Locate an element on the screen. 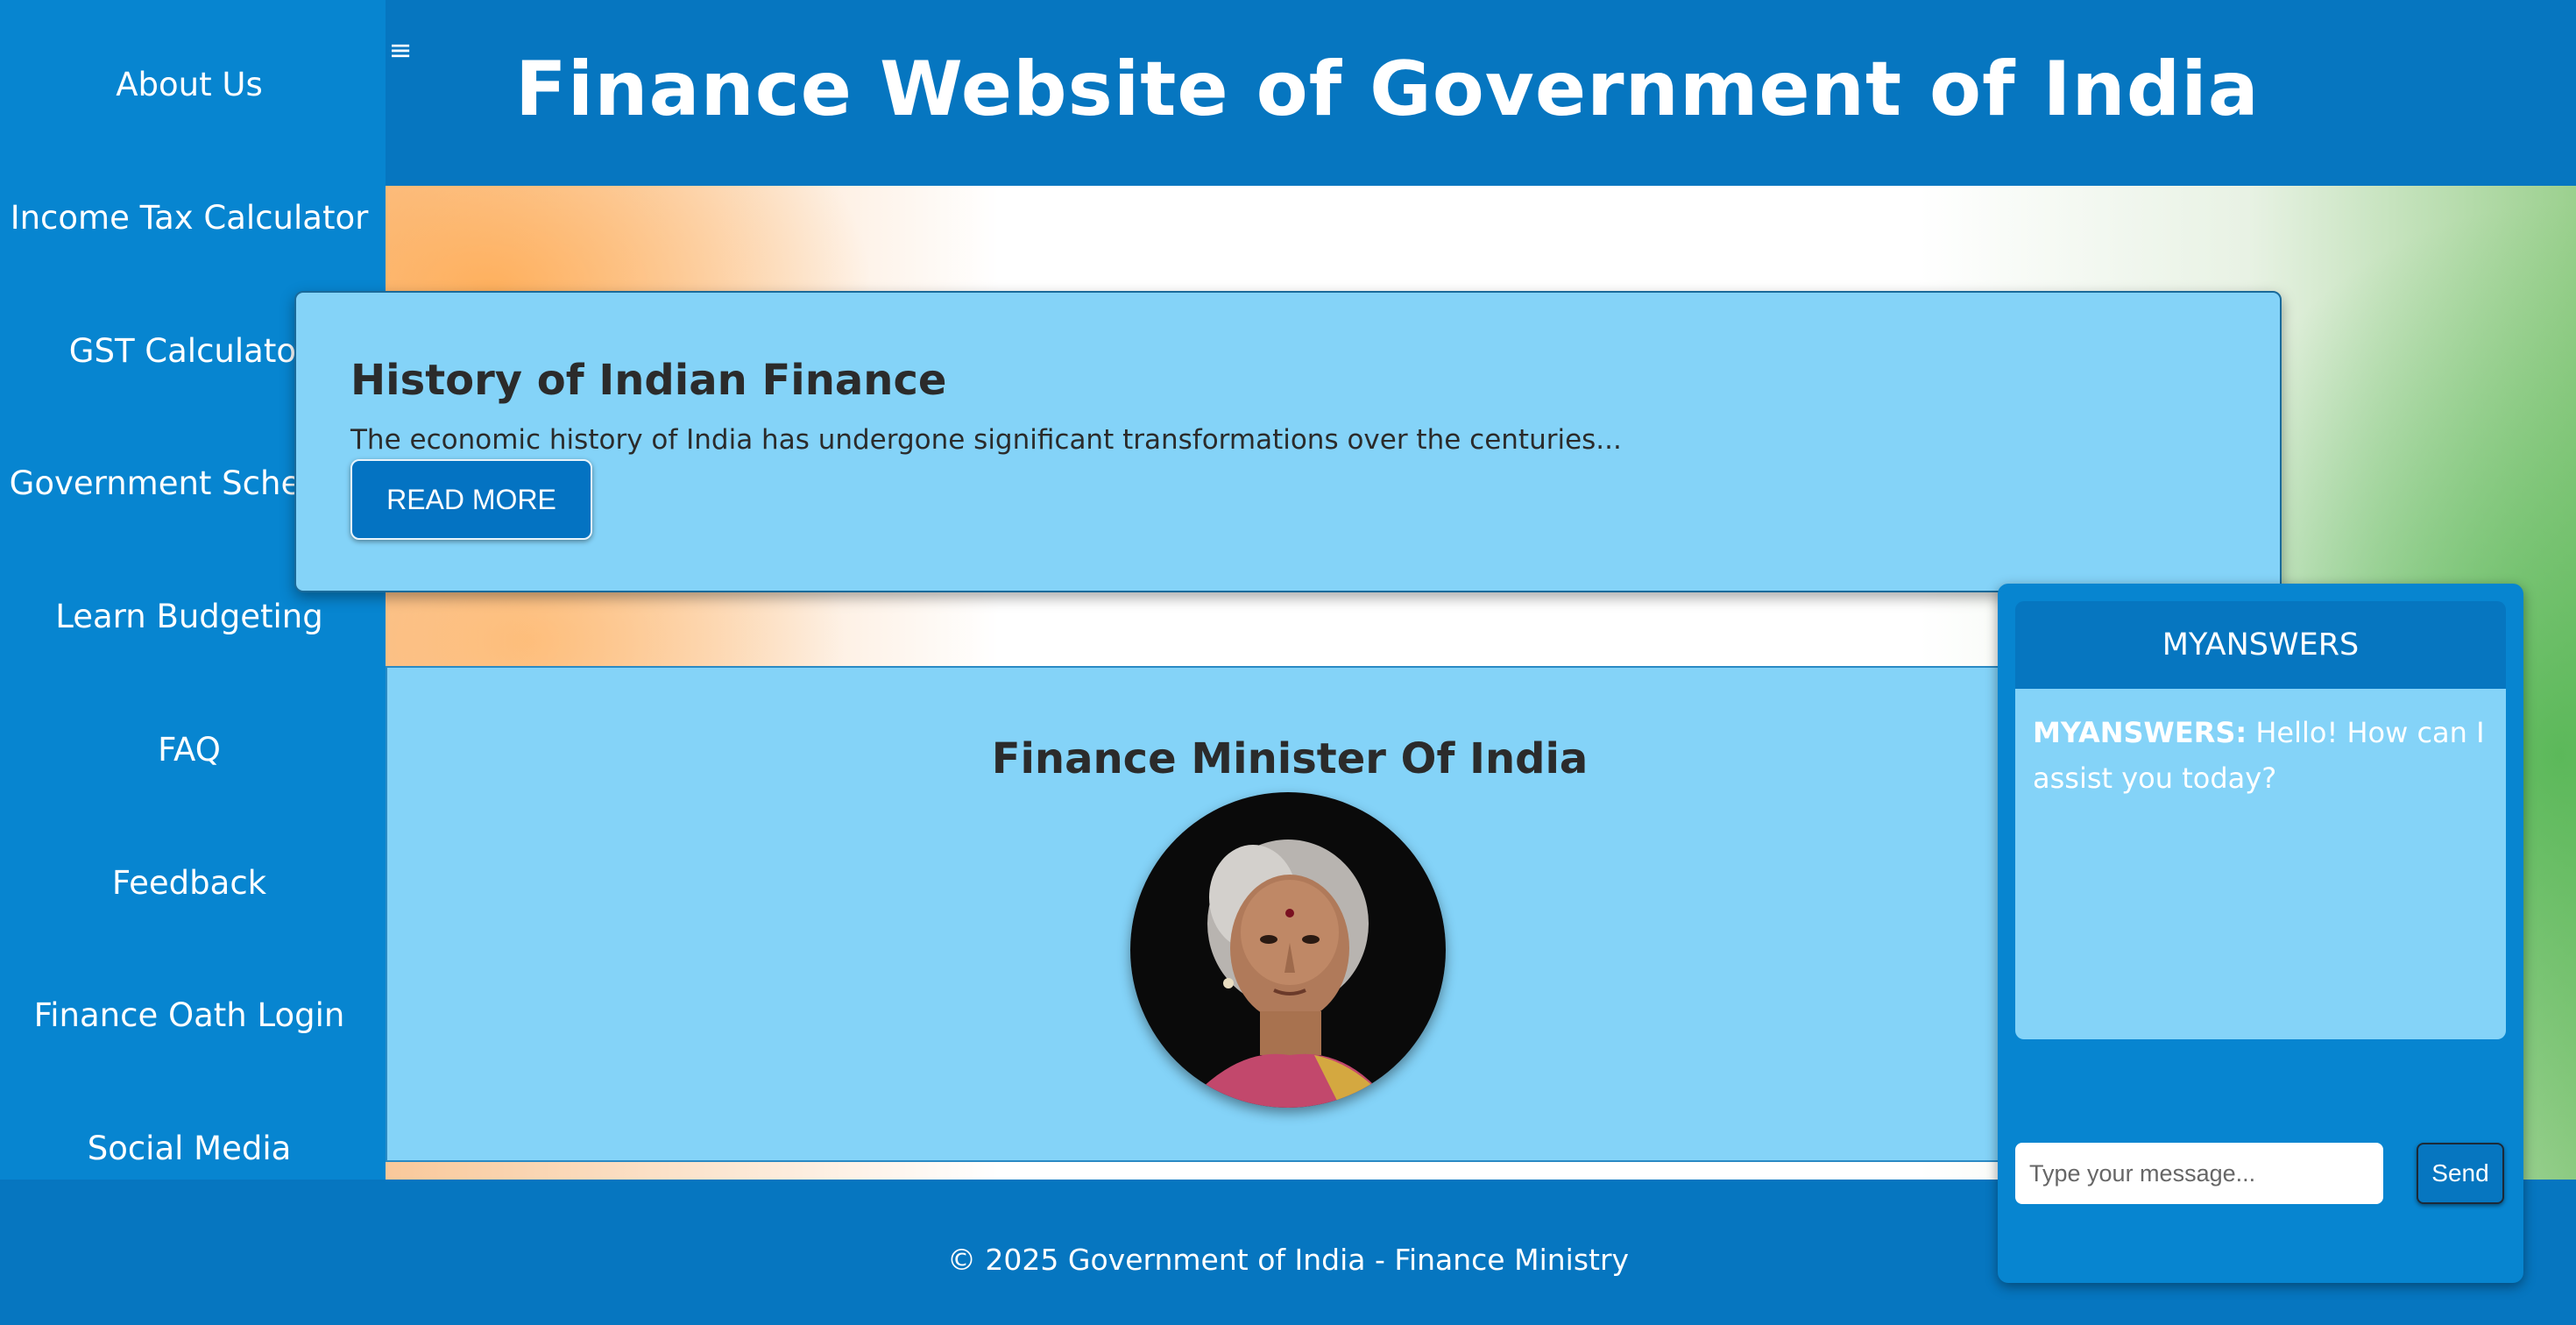  site-header: ≡ Finance Website of Government of India is located at coordinates (1288, 93).